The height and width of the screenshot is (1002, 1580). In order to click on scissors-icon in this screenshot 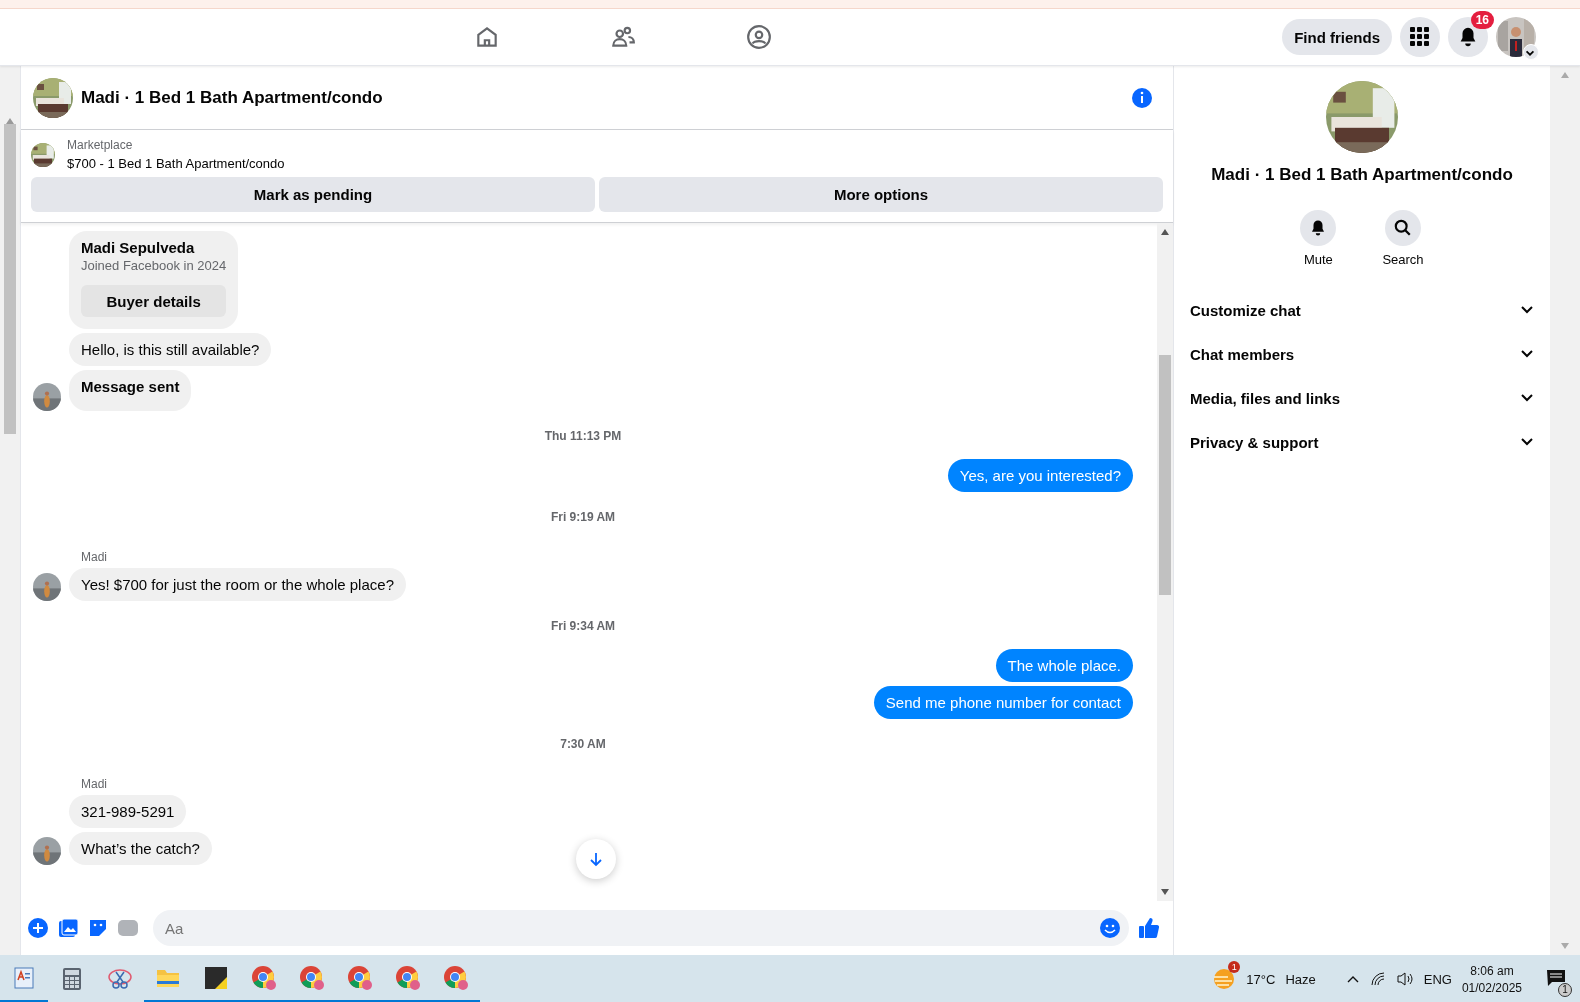, I will do `click(120, 979)`.